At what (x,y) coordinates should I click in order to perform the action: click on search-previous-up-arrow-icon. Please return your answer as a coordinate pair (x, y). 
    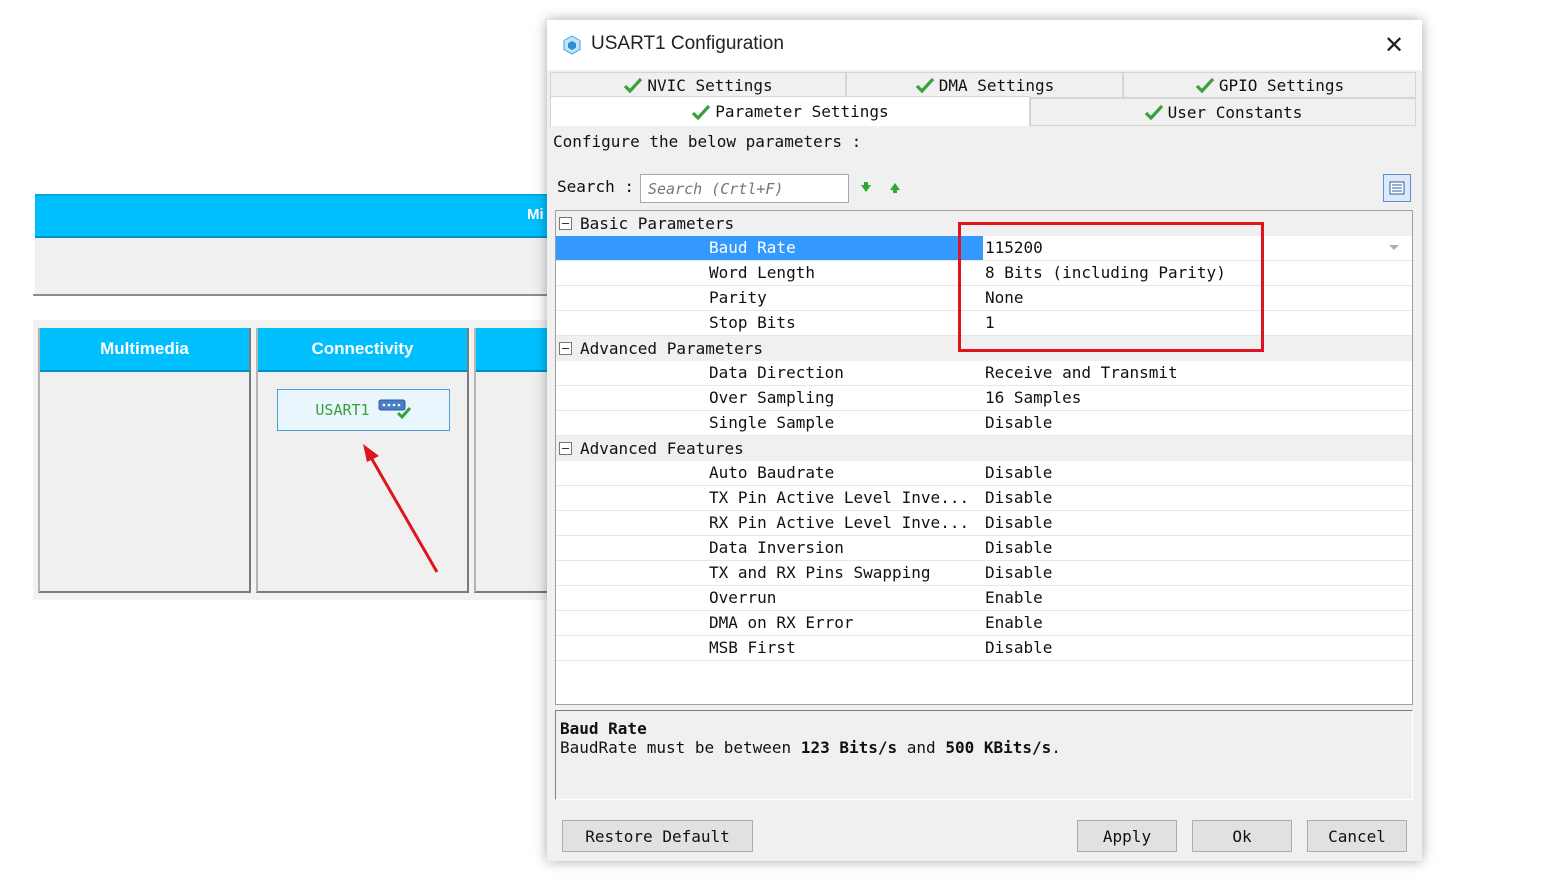
    Looking at the image, I should click on (895, 190).